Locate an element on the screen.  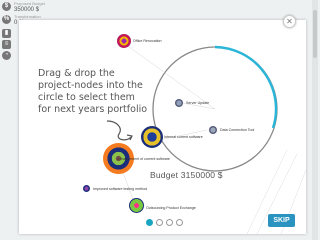
doc-icon: ≡ is located at coordinates (6, 44).